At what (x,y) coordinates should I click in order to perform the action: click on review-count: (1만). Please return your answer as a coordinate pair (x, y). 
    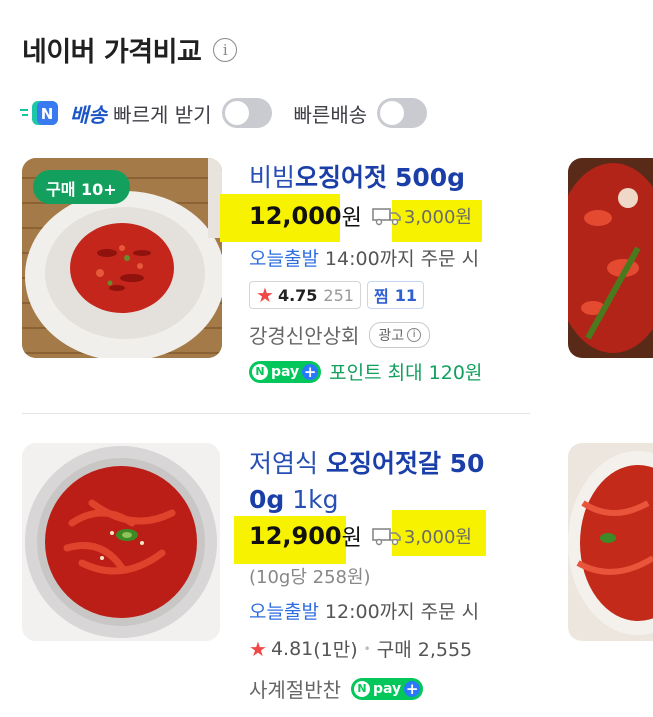
    Looking at the image, I should click on (335, 648).